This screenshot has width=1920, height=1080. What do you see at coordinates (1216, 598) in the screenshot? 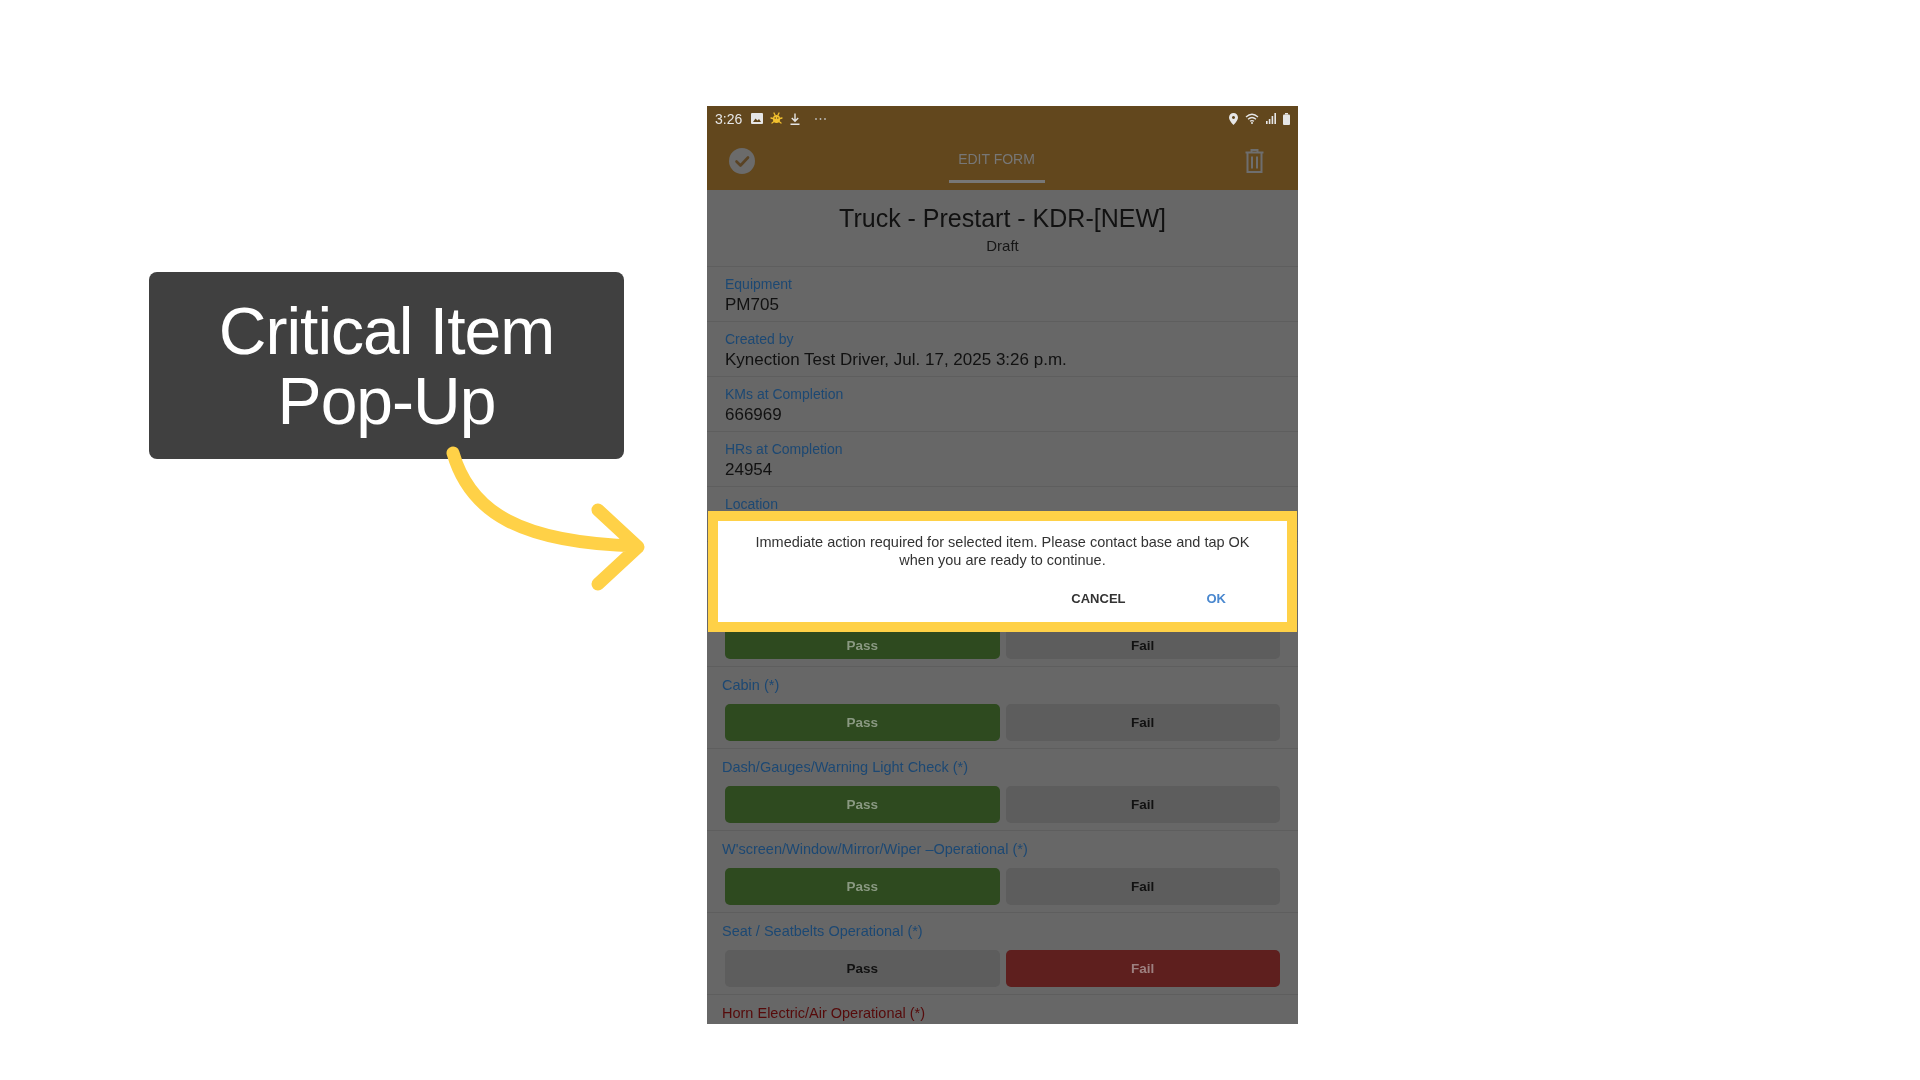
I see `dialog-button: OK` at bounding box center [1216, 598].